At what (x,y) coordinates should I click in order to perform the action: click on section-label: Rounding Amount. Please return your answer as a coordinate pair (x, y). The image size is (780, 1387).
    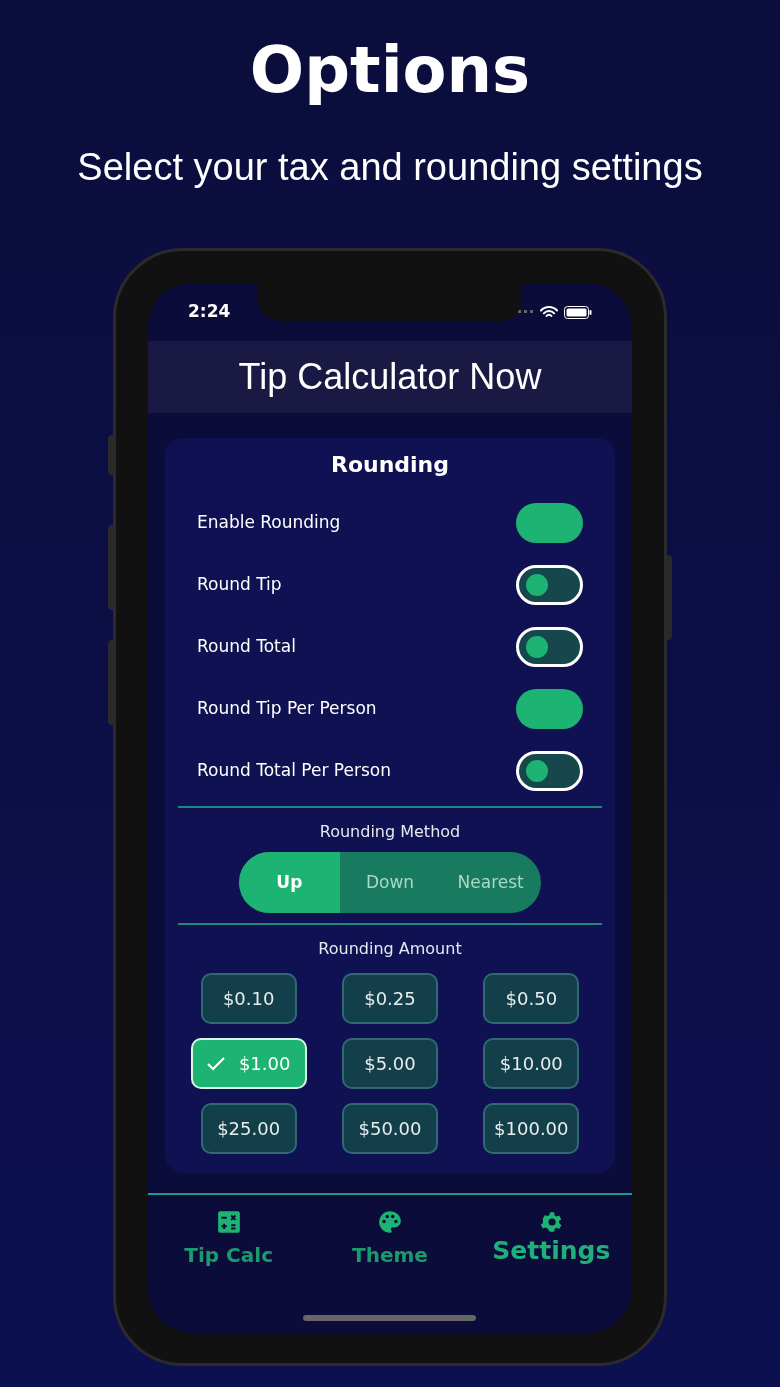
    Looking at the image, I should click on (390, 949).